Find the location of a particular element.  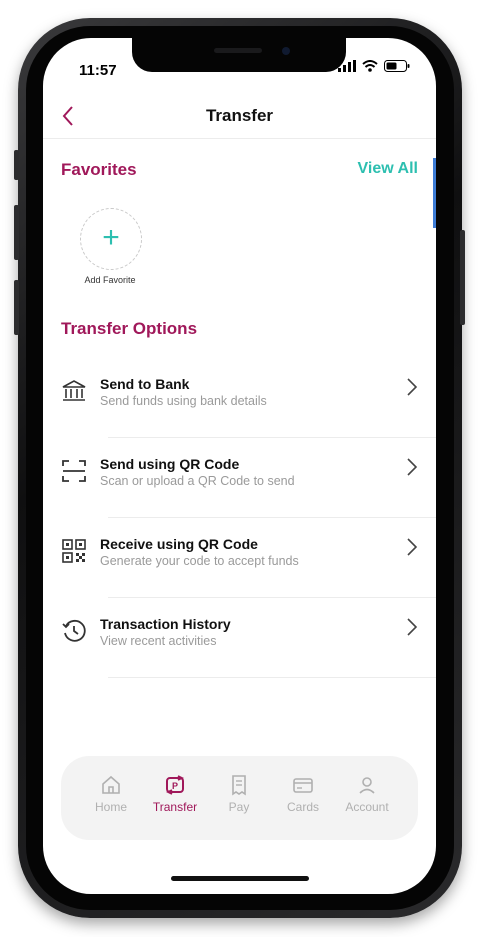

option-label: Send using QR Code is located at coordinates (170, 464).